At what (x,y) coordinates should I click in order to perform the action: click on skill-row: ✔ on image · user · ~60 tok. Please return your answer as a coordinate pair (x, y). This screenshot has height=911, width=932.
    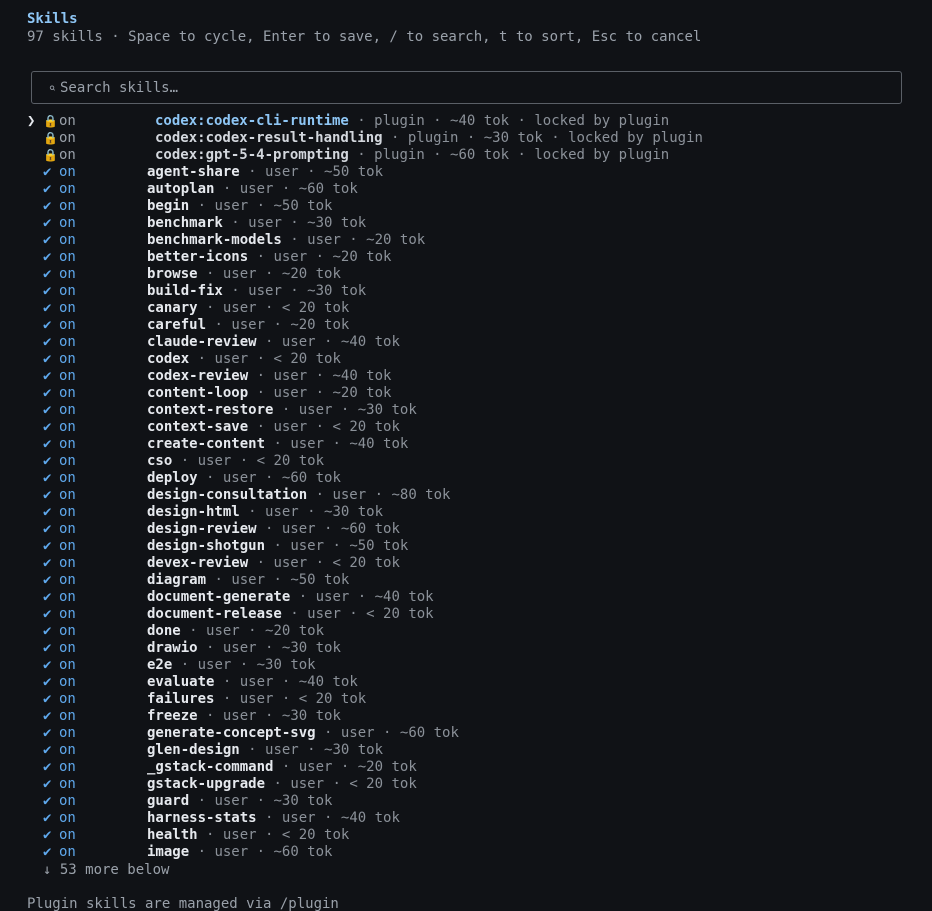
    Looking at the image, I should click on (466, 852).